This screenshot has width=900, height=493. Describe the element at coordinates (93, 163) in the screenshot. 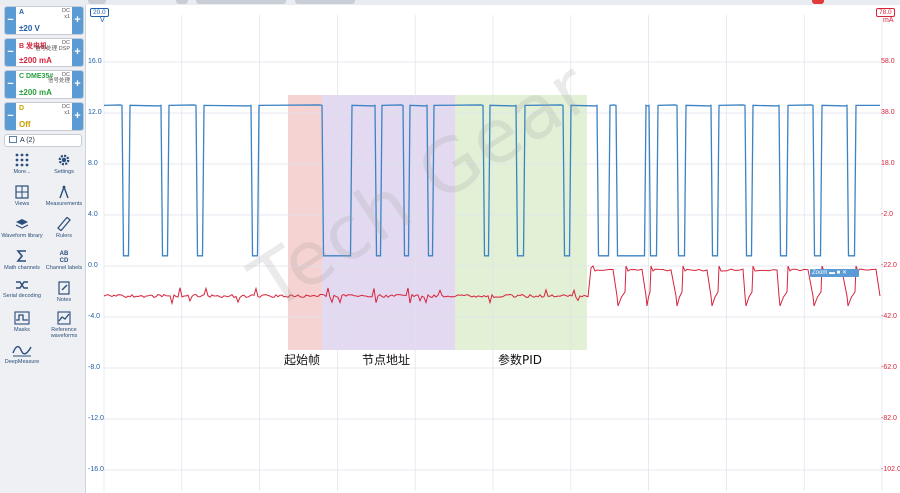

I see `left-tick-label: 8.0` at that location.